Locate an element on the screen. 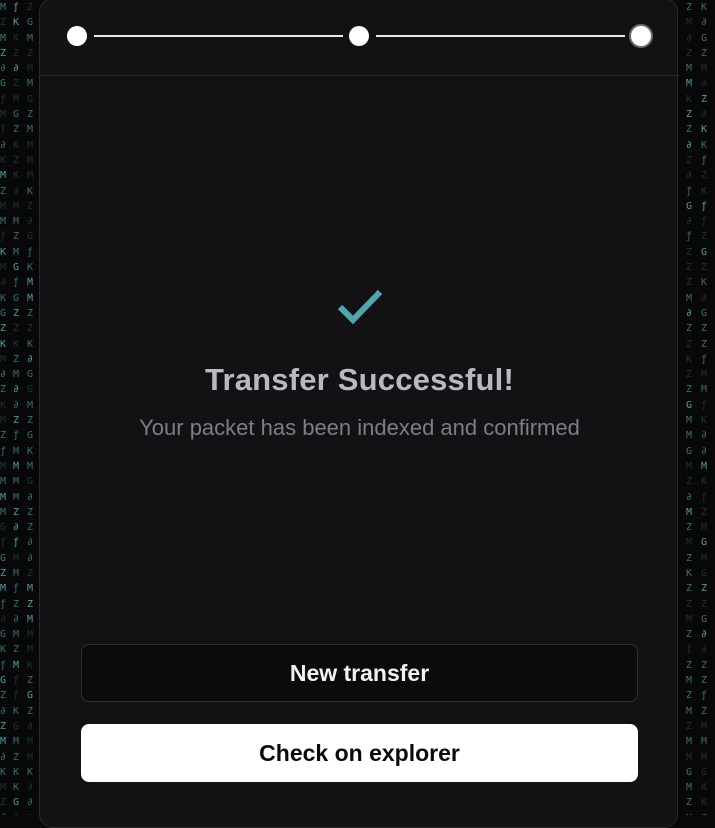 The image size is (715, 828). step-2-dot is located at coordinates (359, 36).